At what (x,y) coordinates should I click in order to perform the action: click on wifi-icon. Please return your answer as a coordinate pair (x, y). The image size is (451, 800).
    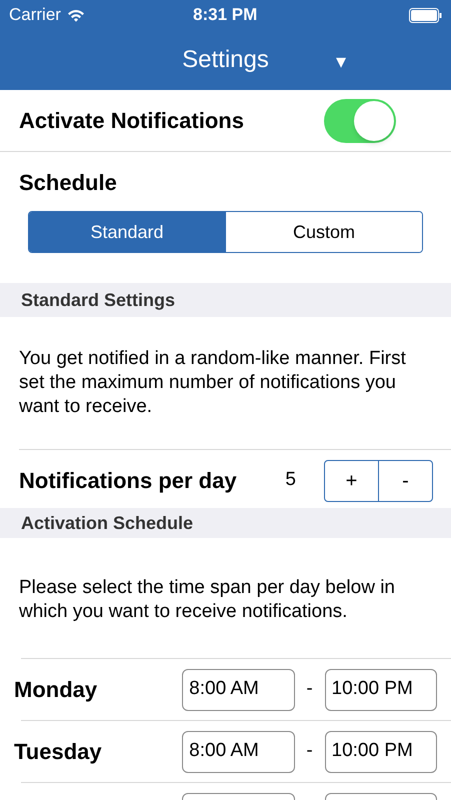
    Looking at the image, I should click on (75, 15).